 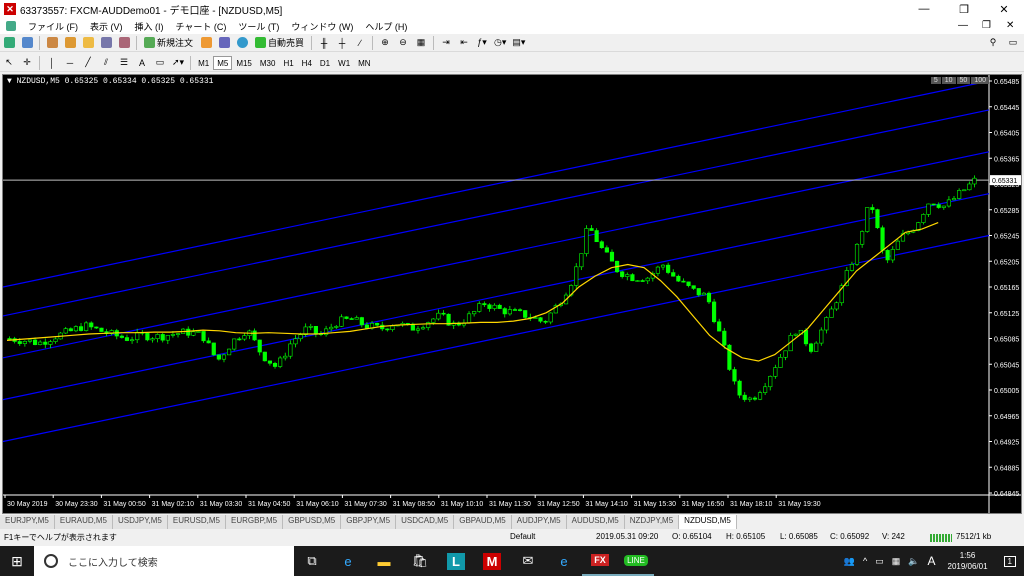 What do you see at coordinates (421, 43) in the screenshot?
I see `tile-windows-icon: ▦` at bounding box center [421, 43].